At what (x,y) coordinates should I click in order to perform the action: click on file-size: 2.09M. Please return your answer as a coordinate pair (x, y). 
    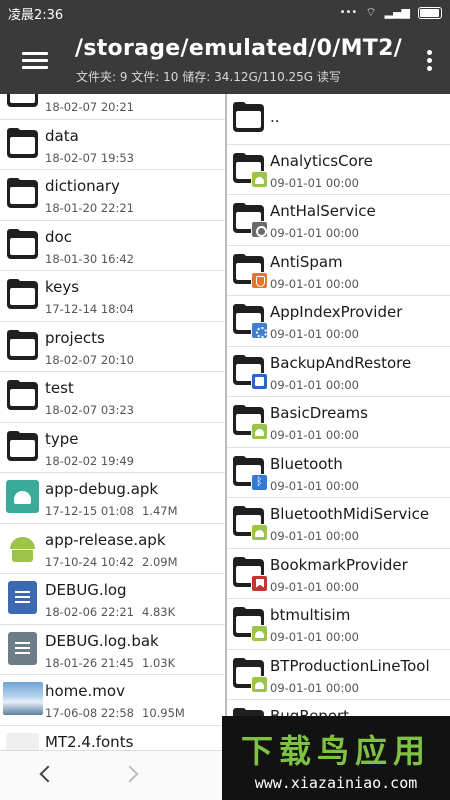
    Looking at the image, I should click on (160, 561).